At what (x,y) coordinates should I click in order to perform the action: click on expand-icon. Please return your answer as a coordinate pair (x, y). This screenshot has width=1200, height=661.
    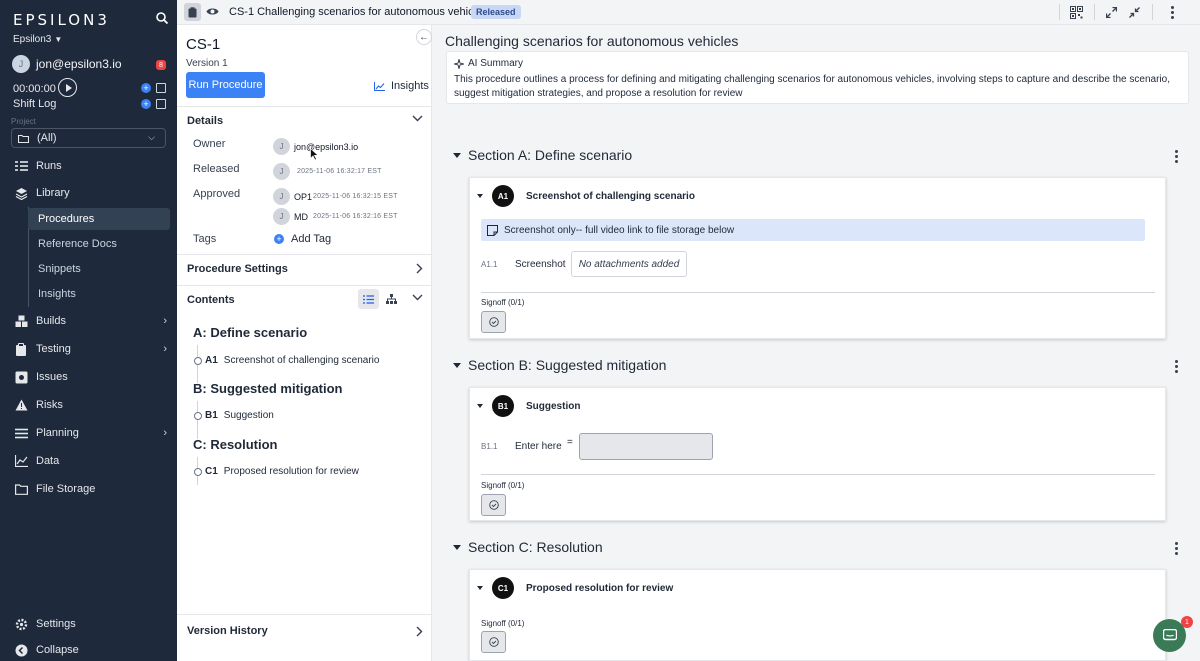
    Looking at the image, I should click on (1111, 12).